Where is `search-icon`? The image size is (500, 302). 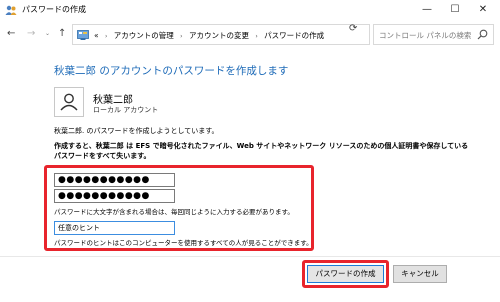 search-icon is located at coordinates (482, 34).